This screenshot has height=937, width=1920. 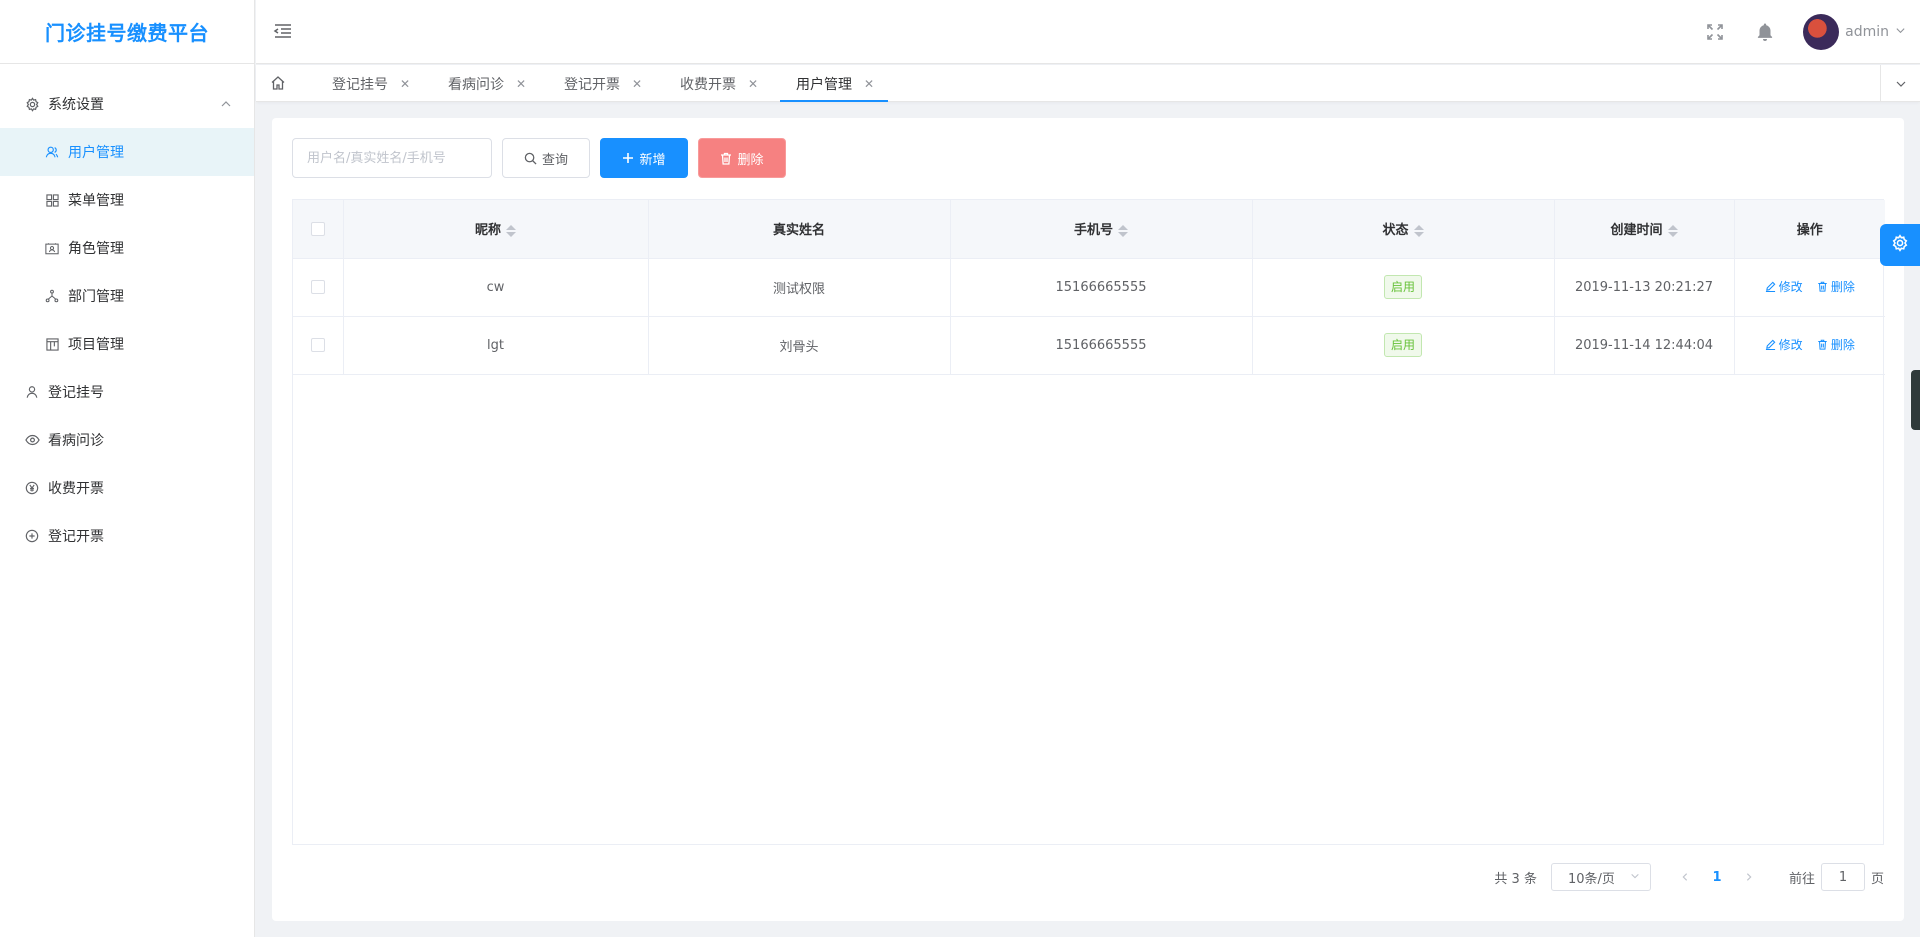 I want to click on sidebar-item-user-management: 用户管理, so click(x=127, y=152).